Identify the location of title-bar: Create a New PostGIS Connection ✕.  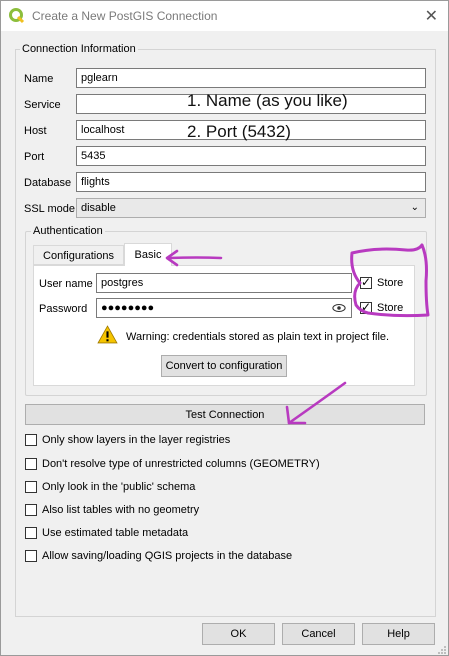
(224, 16).